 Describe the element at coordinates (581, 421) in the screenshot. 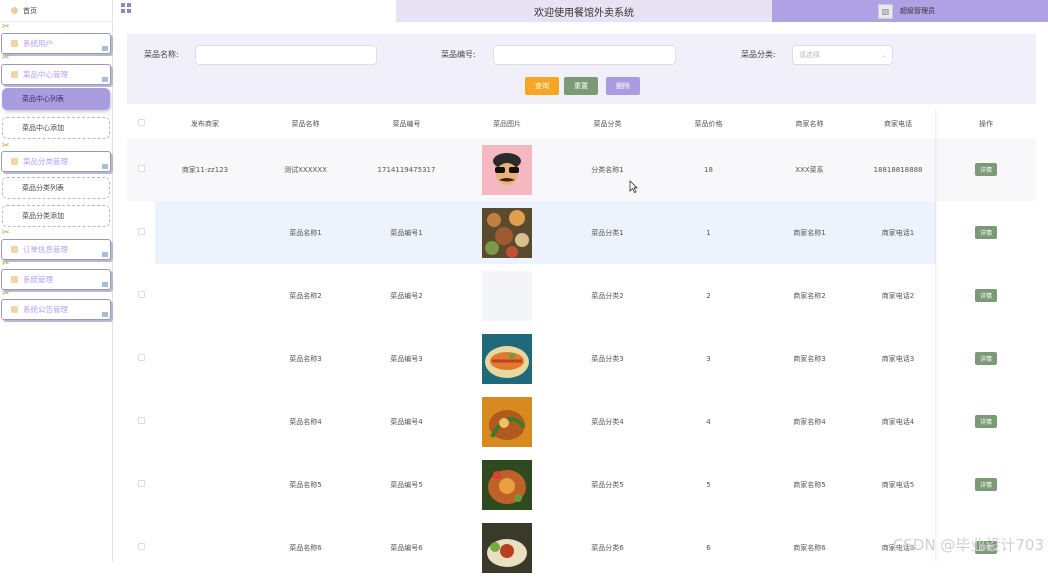

I see `table-row: 菜品名称4 菜品编号4 菜品分类4 4 商家名称4 商家电话4 详情` at that location.